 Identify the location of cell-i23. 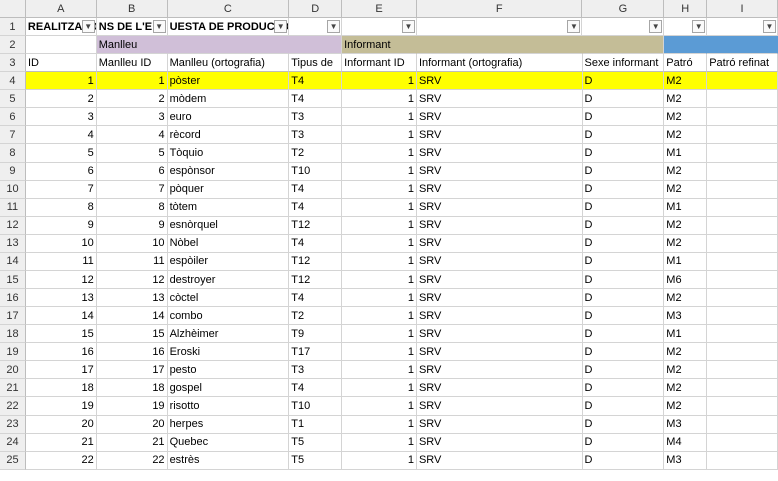
(742, 424).